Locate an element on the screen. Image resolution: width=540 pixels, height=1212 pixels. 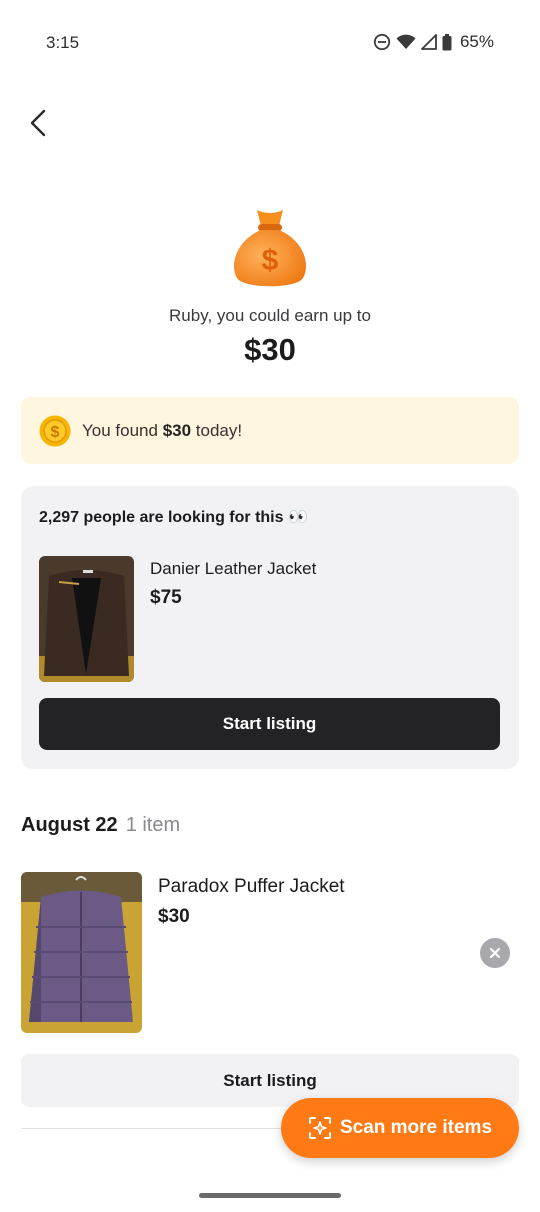
home-indicator is located at coordinates (270, 1195).